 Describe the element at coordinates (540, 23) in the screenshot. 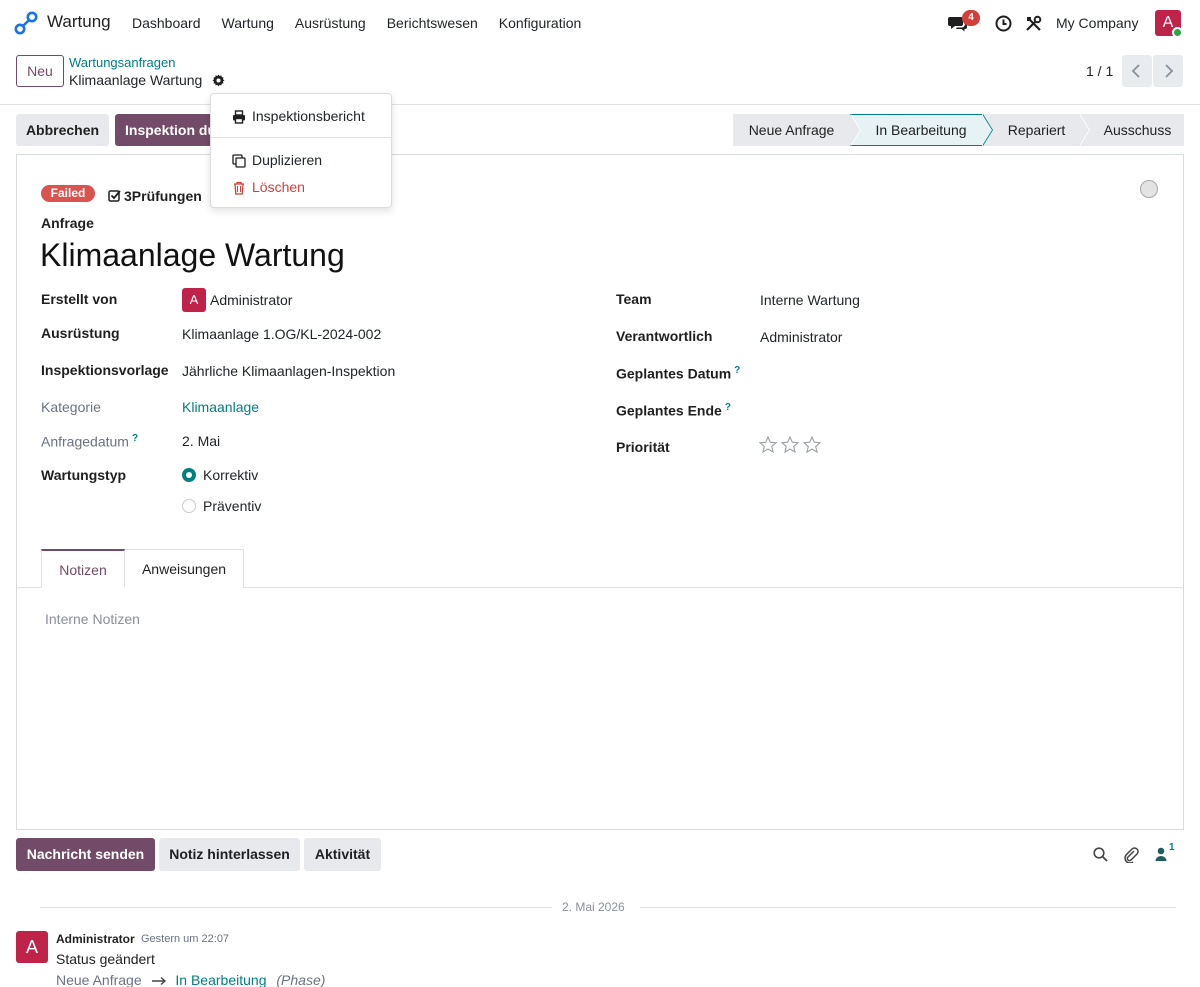

I see `menu-konfiguration: Konfiguration` at that location.